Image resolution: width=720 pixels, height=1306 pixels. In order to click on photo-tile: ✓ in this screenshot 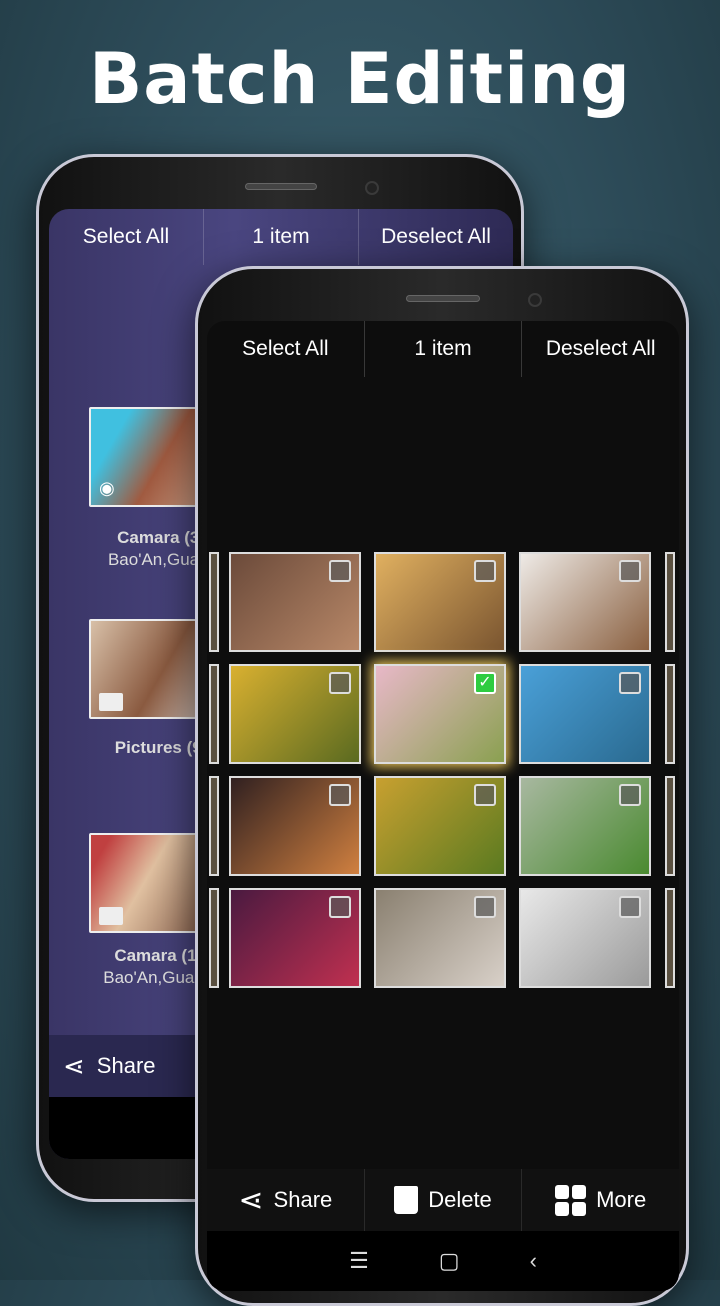, I will do `click(440, 714)`.